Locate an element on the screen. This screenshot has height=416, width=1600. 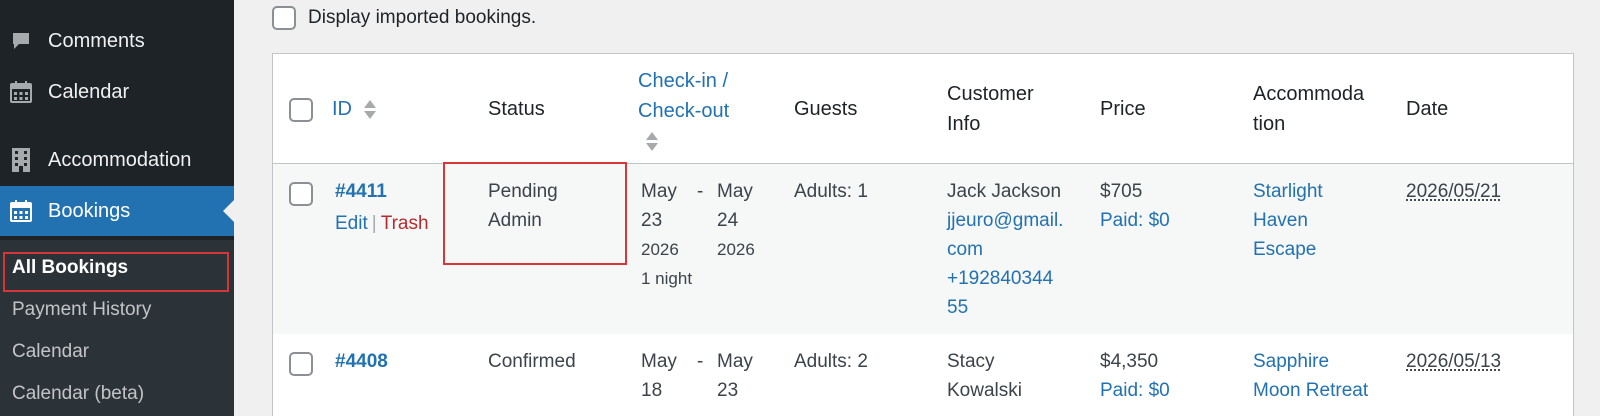
menu-item-partial is located at coordinates (117, 1).